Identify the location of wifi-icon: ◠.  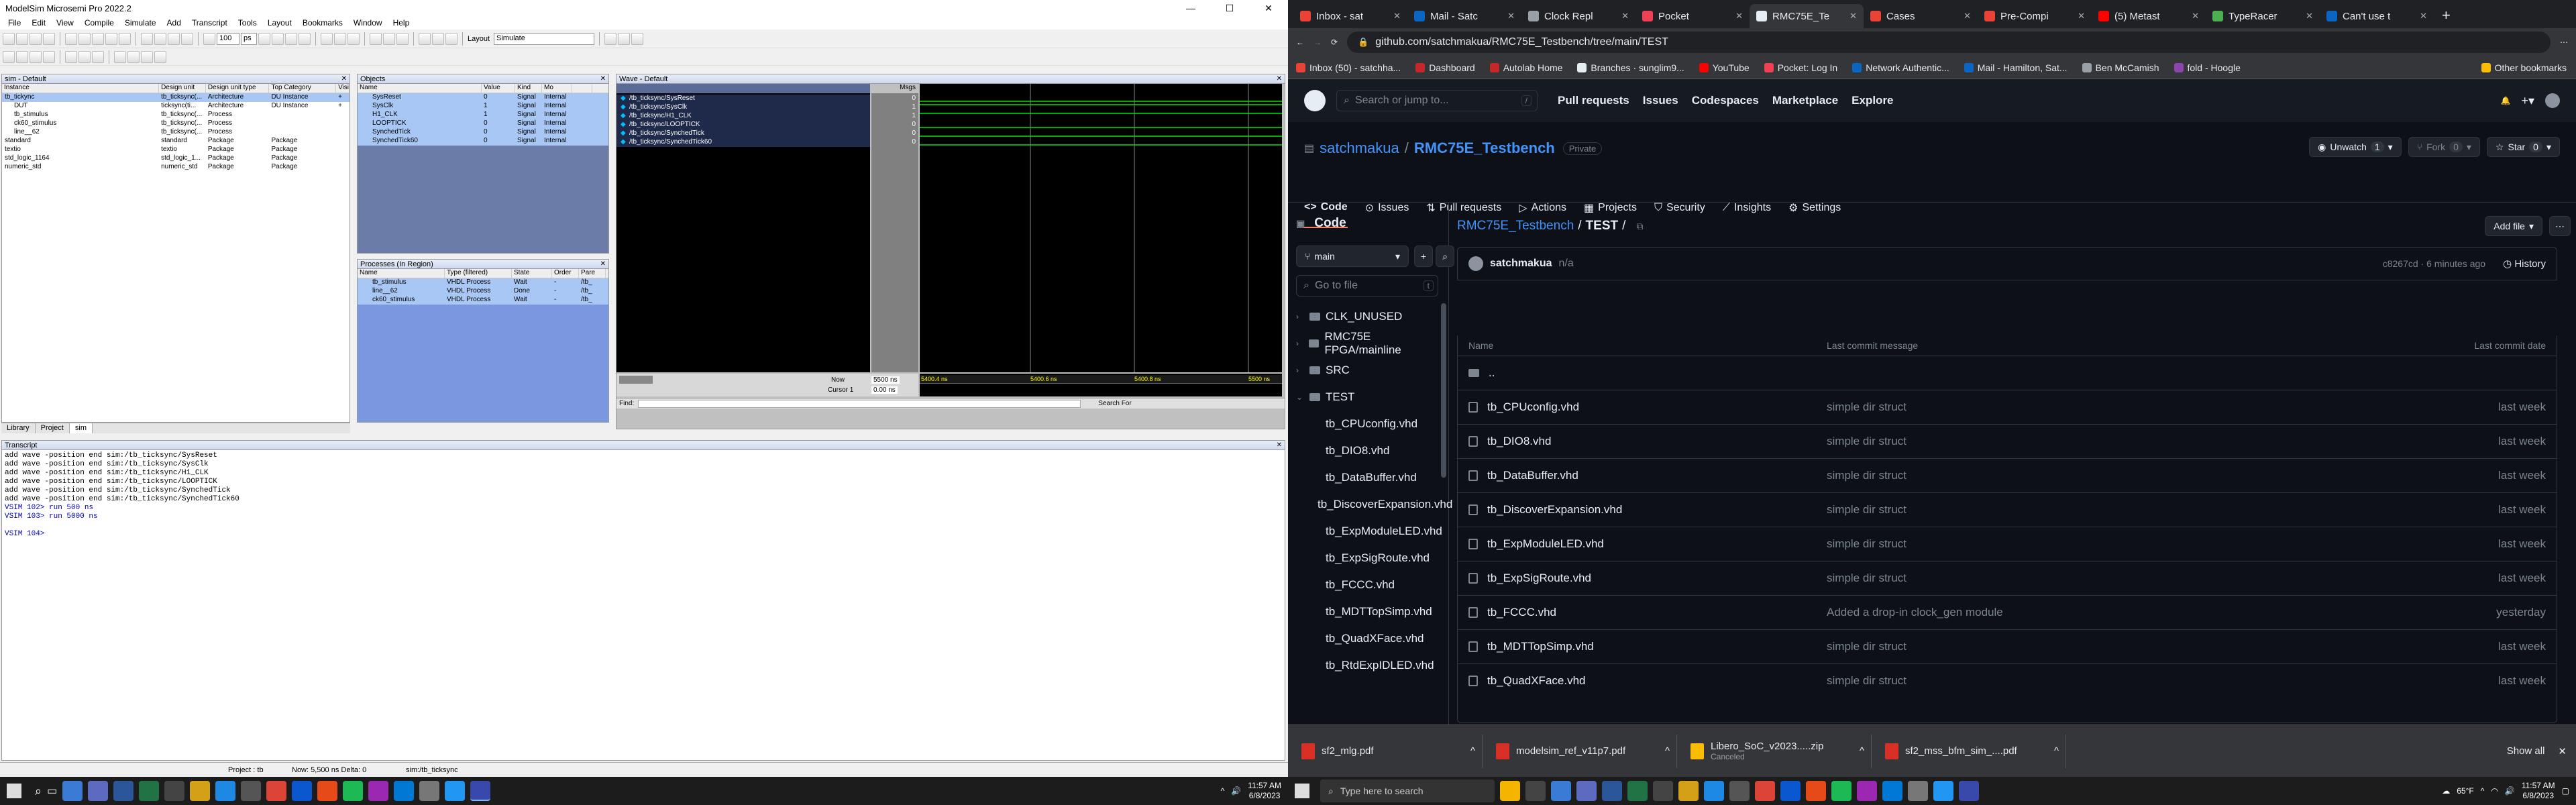
(2494, 791).